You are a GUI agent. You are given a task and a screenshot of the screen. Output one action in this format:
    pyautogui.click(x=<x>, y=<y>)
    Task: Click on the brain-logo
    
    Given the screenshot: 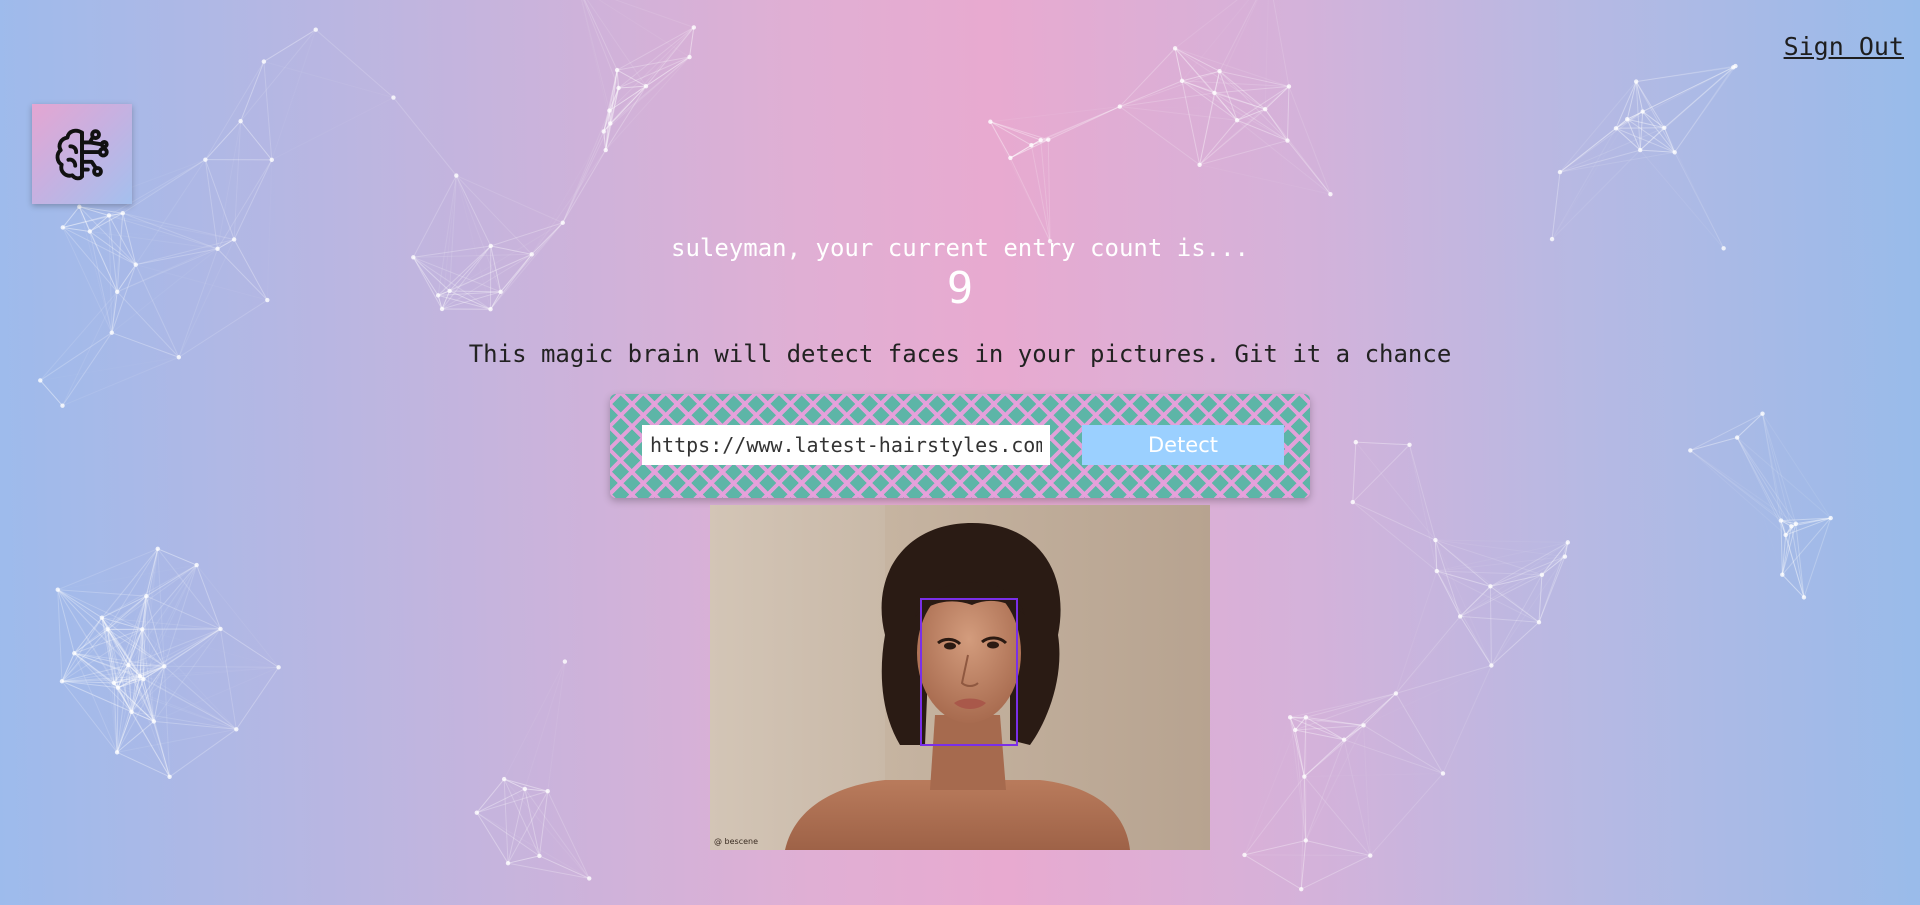 What is the action you would take?
    pyautogui.click(x=82, y=154)
    